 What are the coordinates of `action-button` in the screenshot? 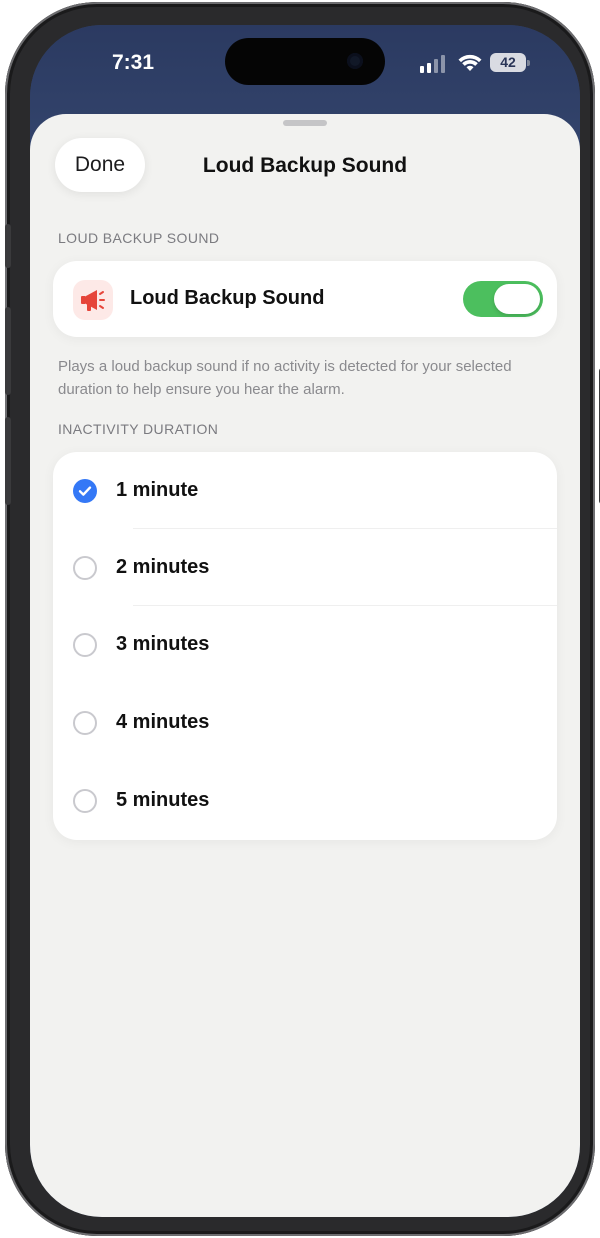 It's located at (8, 246).